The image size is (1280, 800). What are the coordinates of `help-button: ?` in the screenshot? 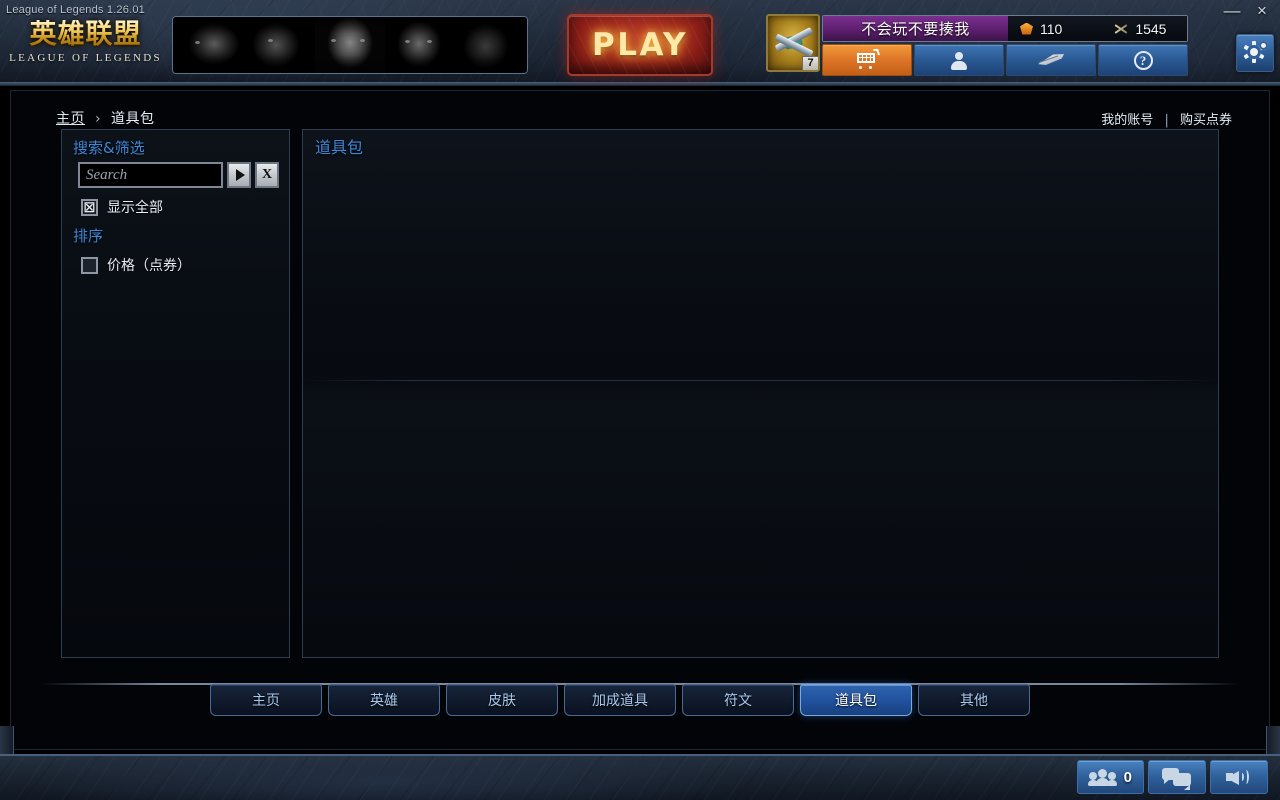 It's located at (1143, 60).